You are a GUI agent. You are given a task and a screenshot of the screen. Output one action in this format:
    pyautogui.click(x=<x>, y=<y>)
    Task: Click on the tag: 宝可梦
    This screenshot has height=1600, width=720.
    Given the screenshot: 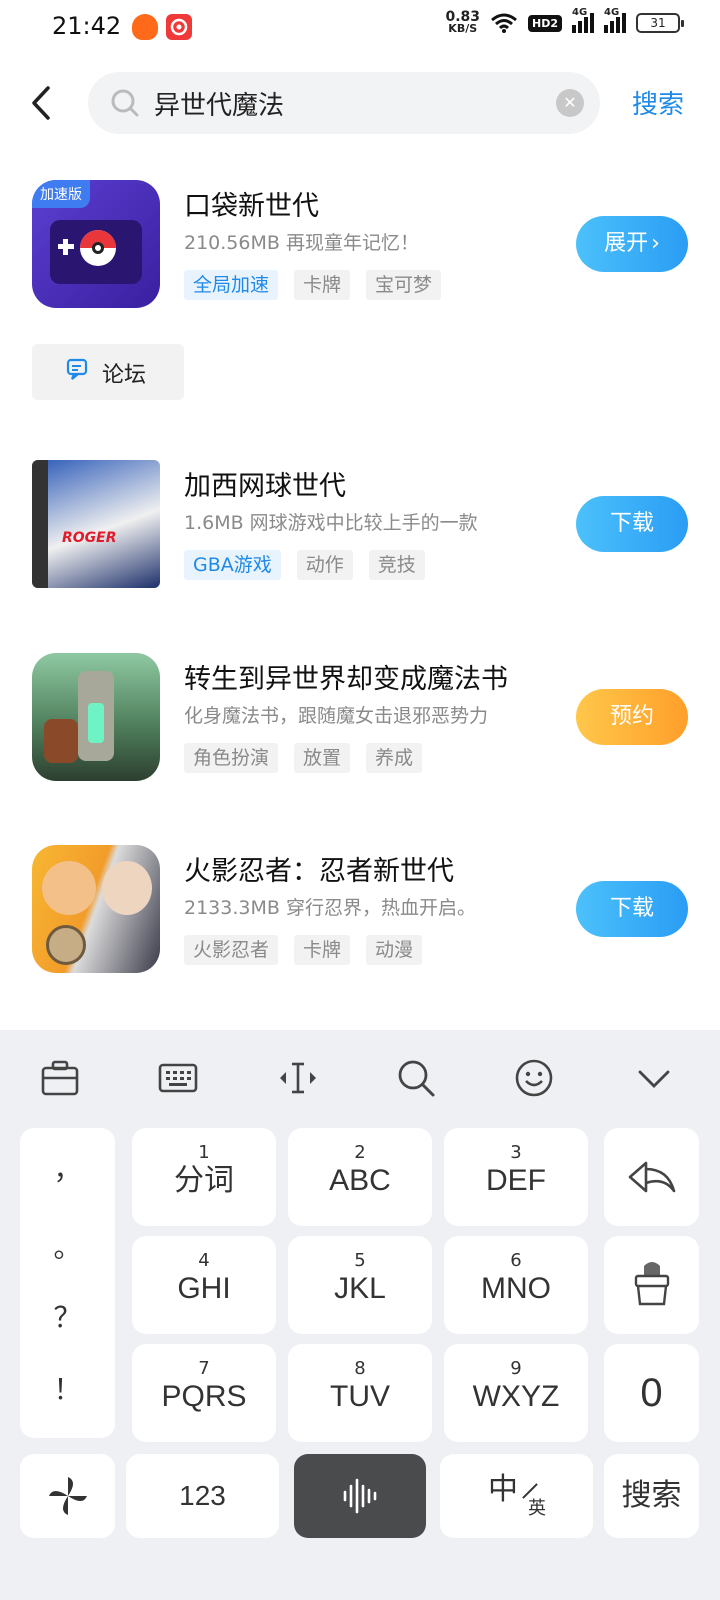 What is the action you would take?
    pyautogui.click(x=404, y=285)
    